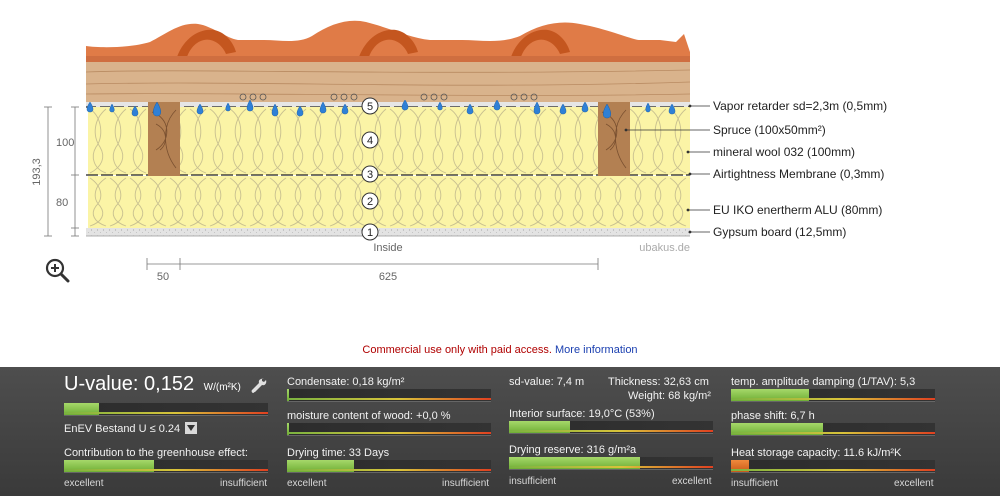 This screenshot has width=1000, height=496. Describe the element at coordinates (222, 387) in the screenshot. I see `u-value-unit: W/(m²K)` at that location.